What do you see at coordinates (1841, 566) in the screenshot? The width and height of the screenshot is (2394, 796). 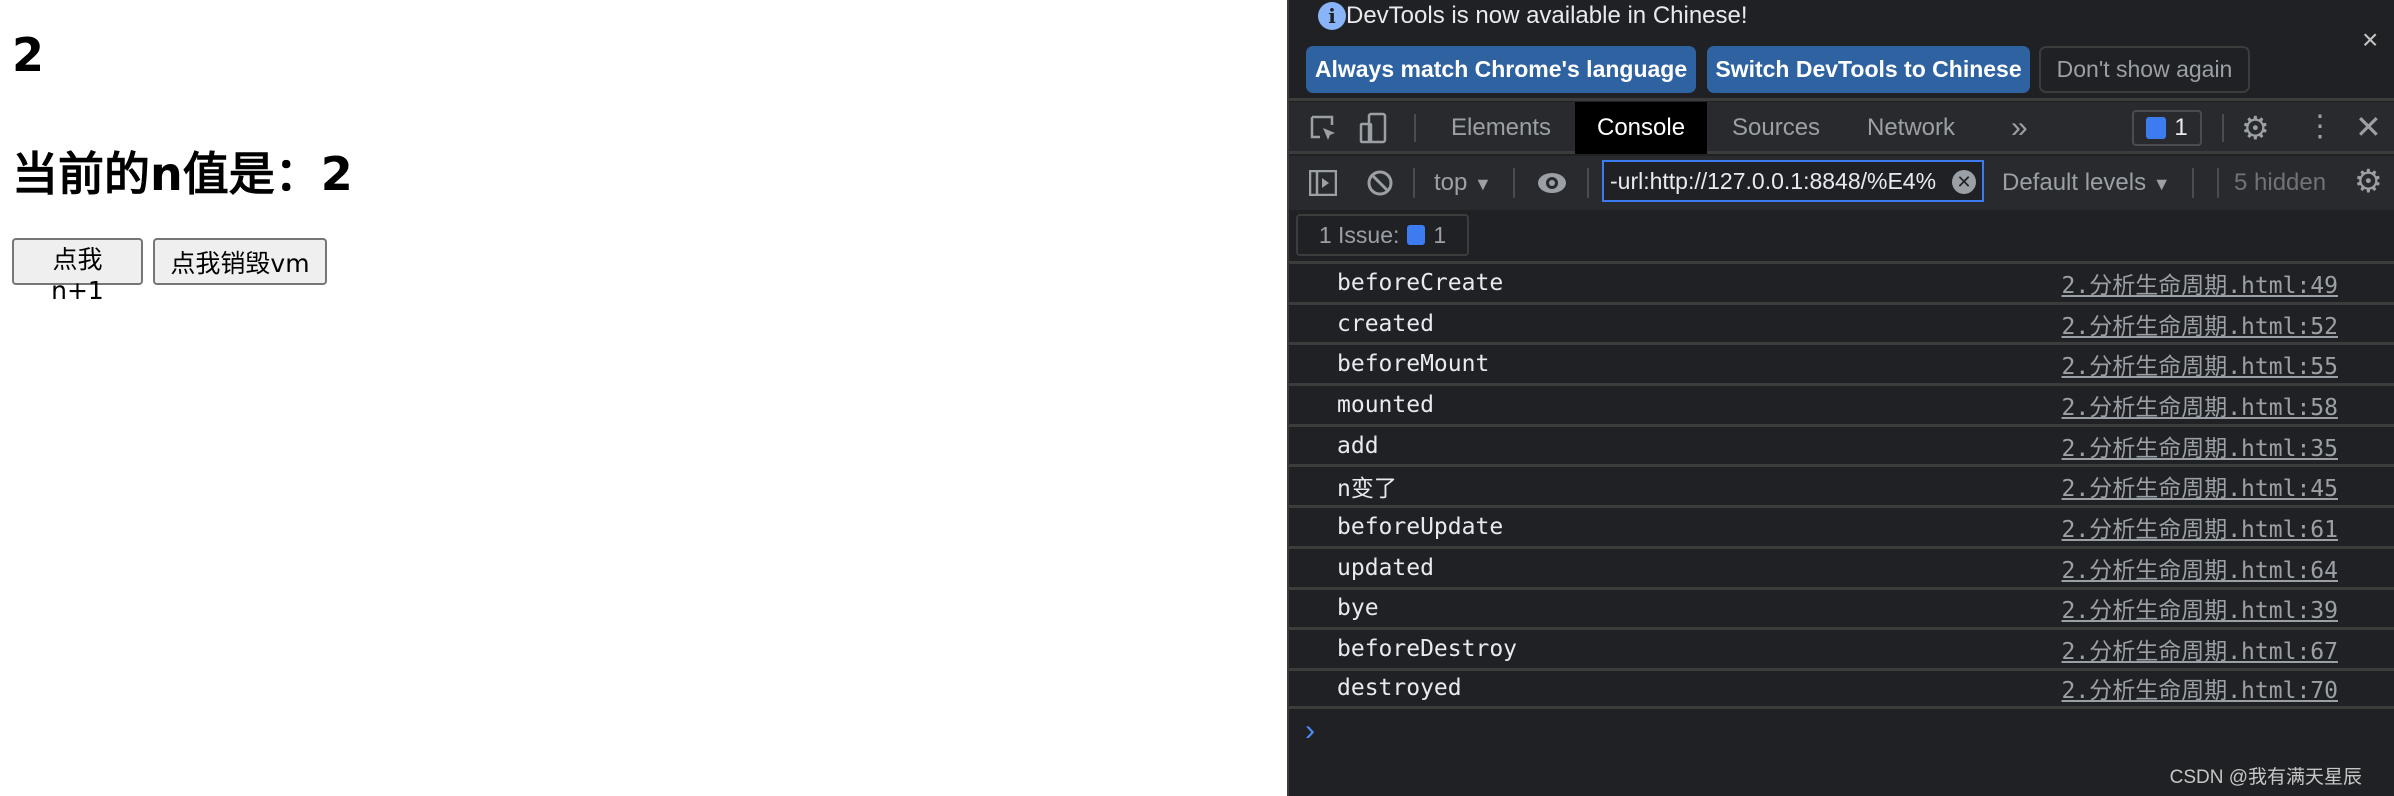 I see `console-log-row: updated 2.分析生命周期.html:64` at bounding box center [1841, 566].